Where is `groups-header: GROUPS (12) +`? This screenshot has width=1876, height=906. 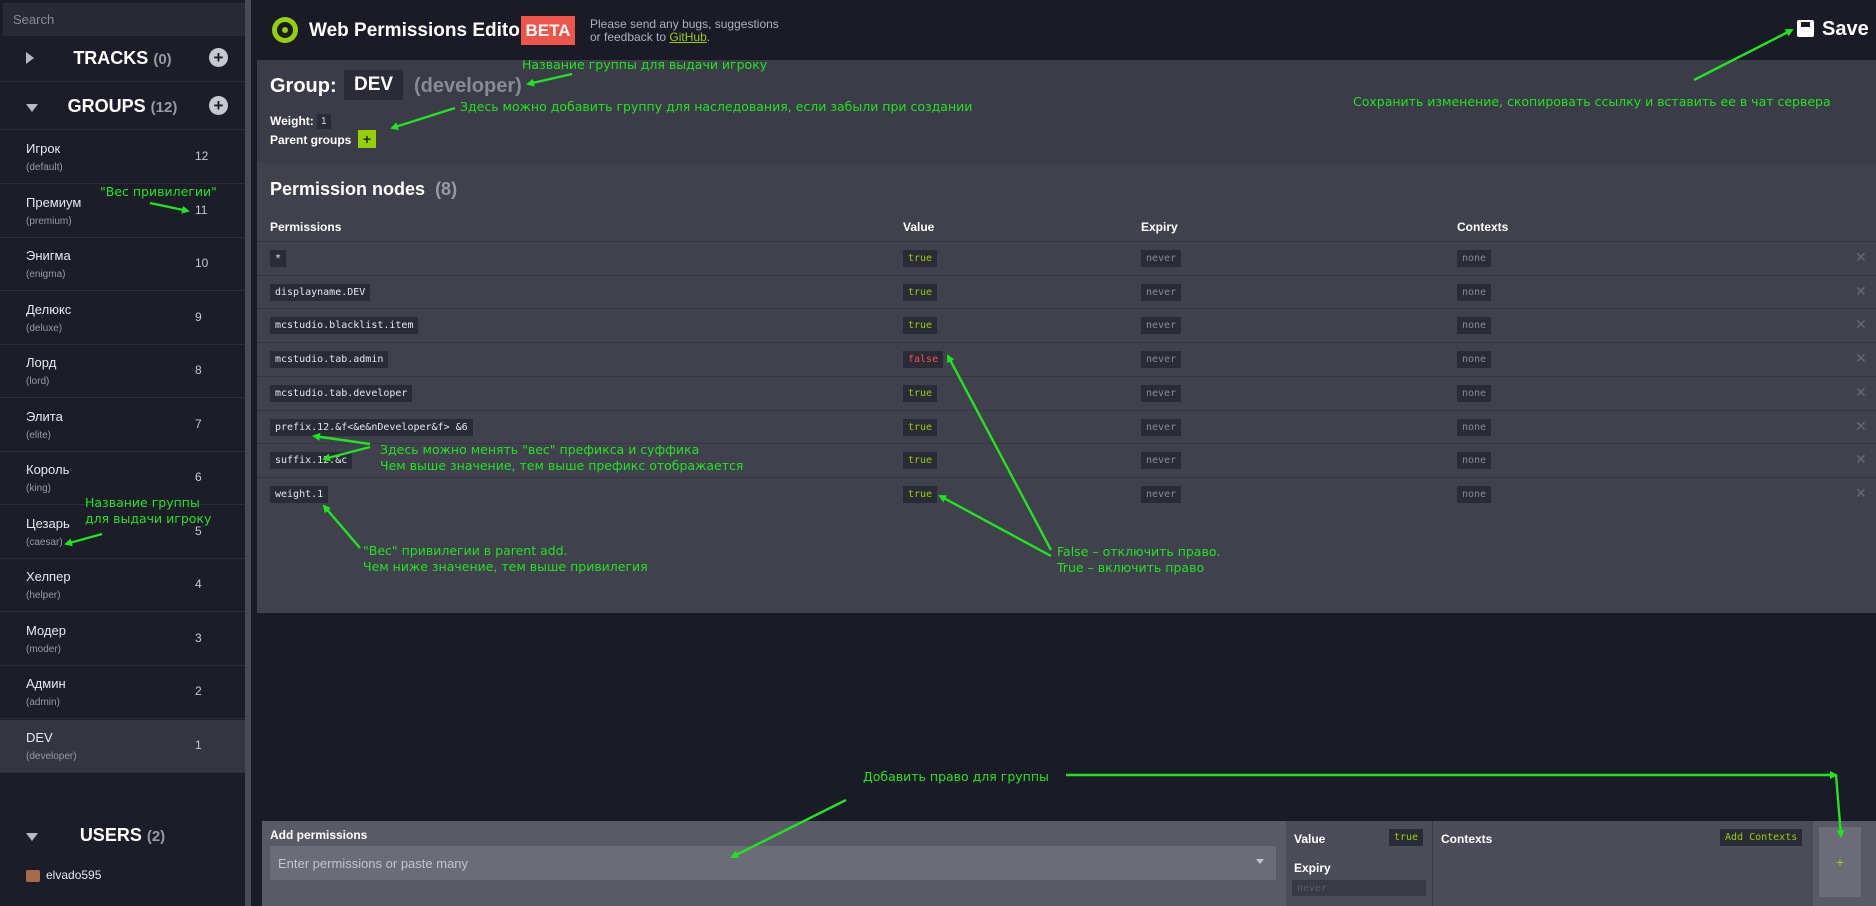
groups-header: GROUPS (12) + is located at coordinates (122, 108).